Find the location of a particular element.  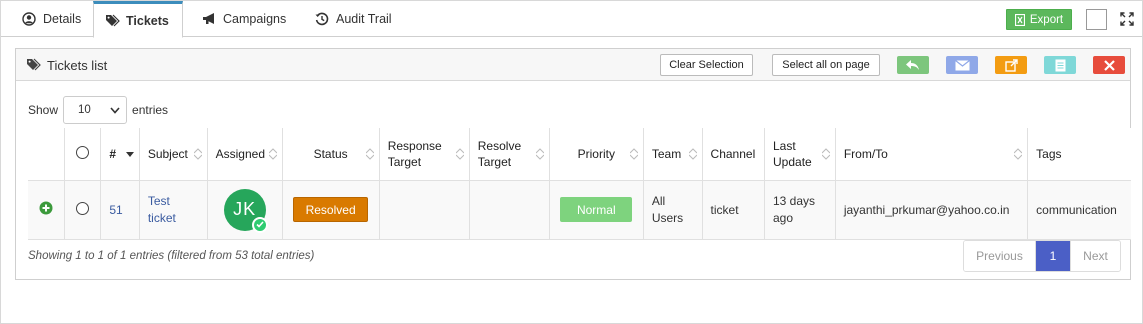

th-from-to: From/To is located at coordinates (932, 154).